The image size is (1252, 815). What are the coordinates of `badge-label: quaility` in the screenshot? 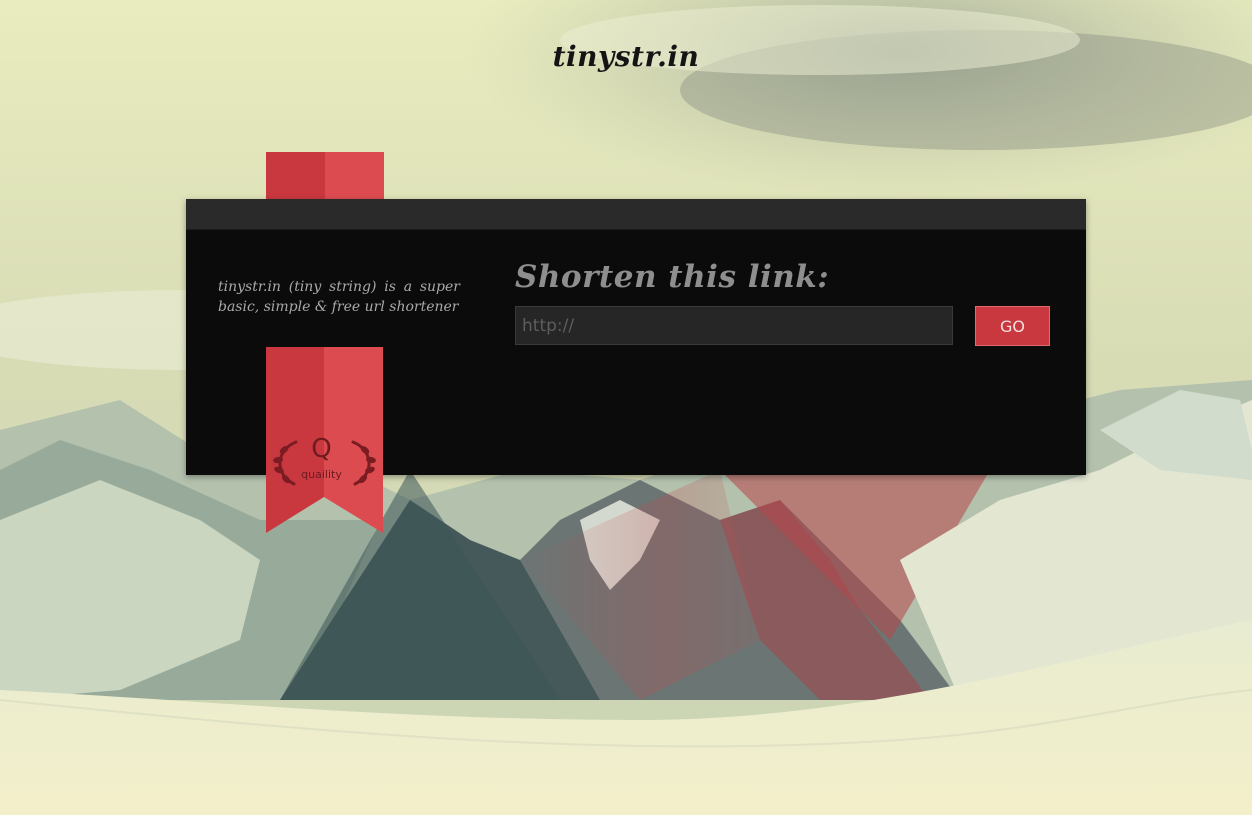 It's located at (321, 474).